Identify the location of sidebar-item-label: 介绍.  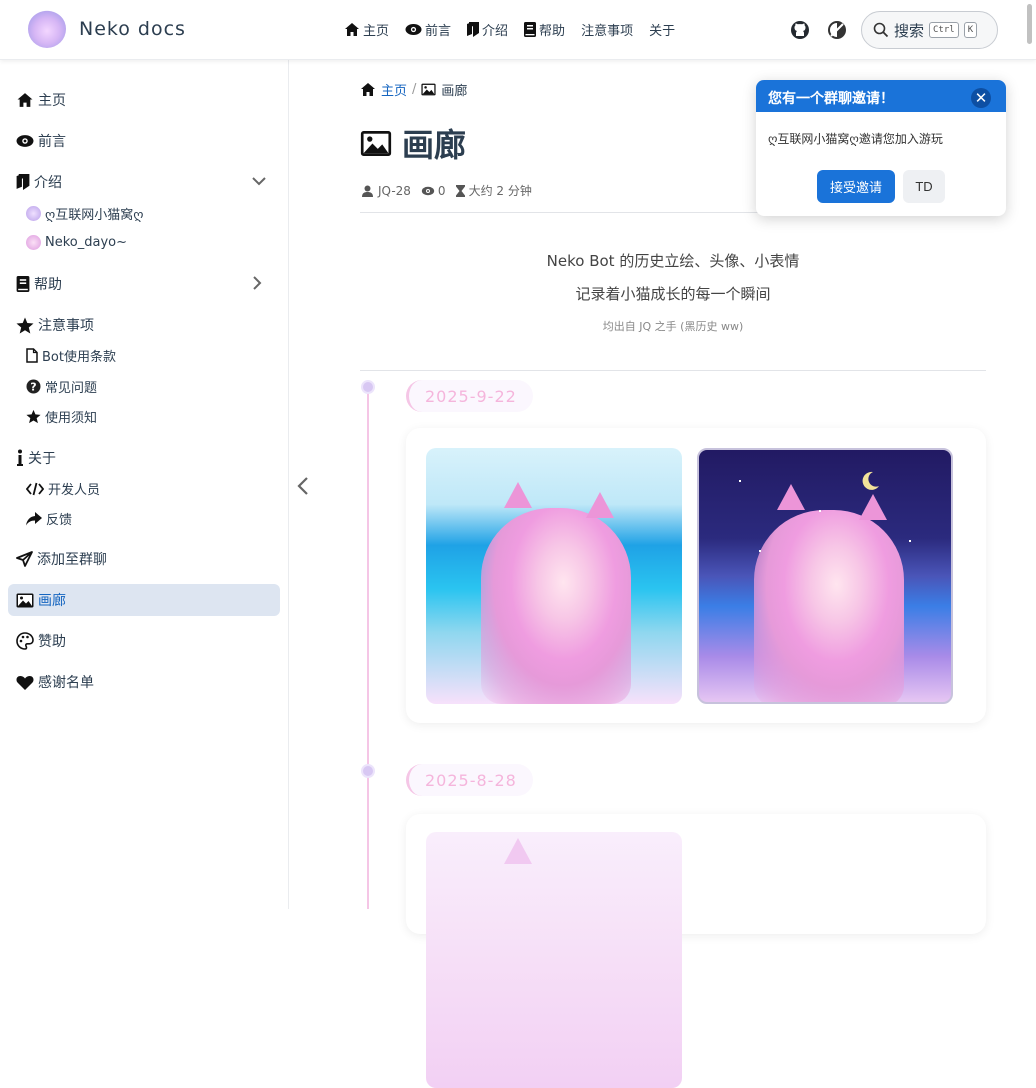
(48, 183).